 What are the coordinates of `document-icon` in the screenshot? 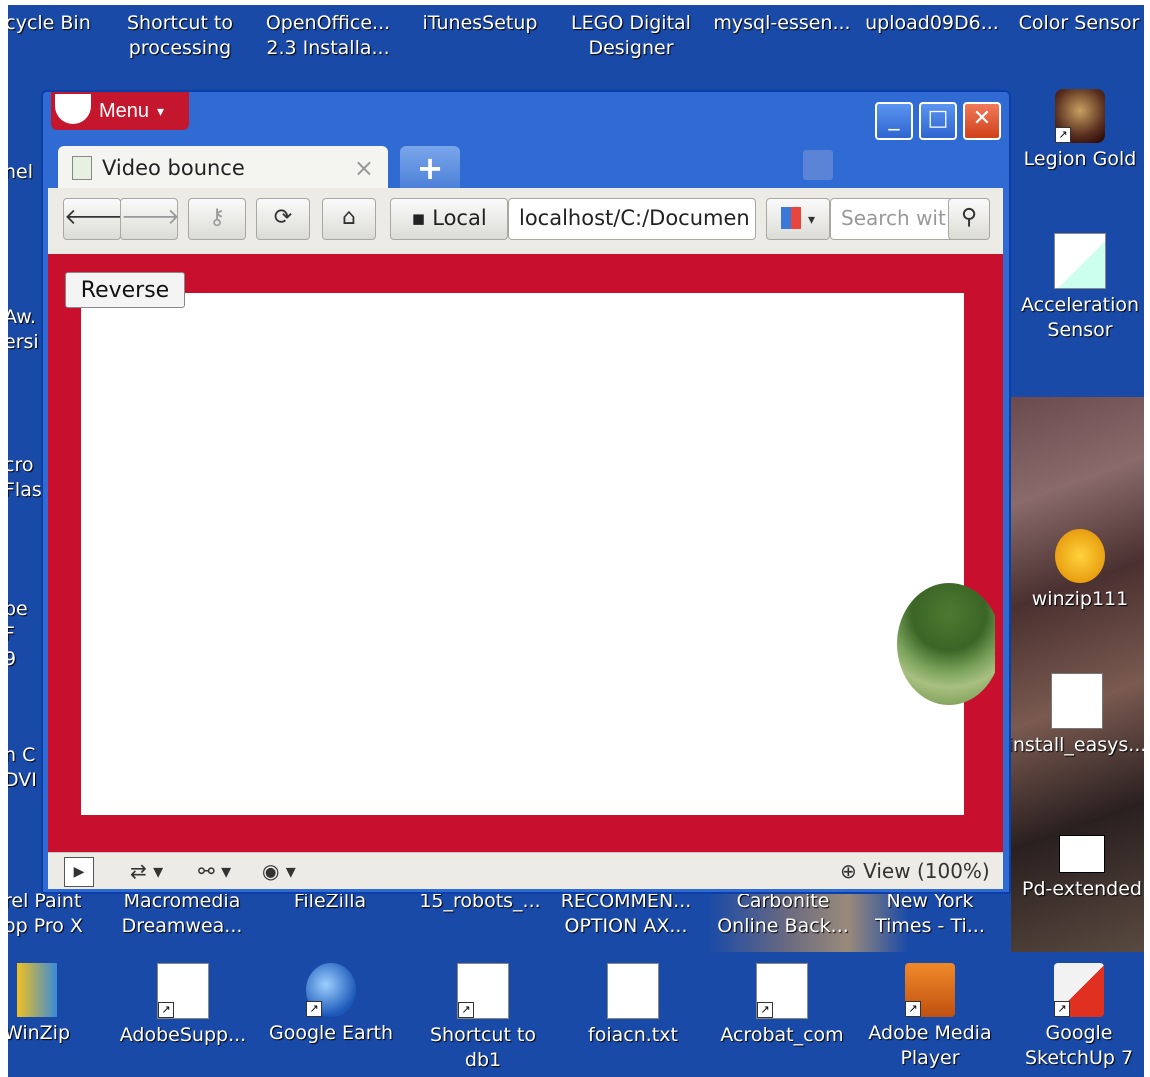 It's located at (1080, 261).